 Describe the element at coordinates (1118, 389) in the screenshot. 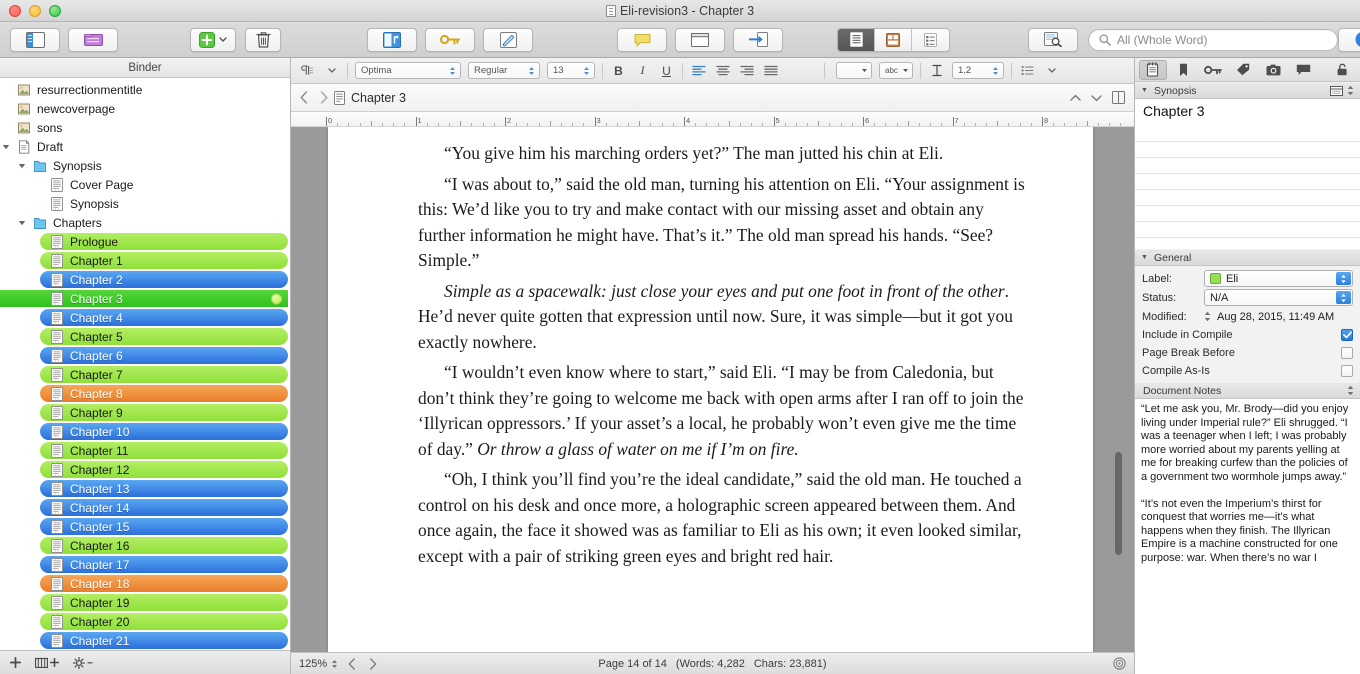

I see `editor-scrollbar` at that location.